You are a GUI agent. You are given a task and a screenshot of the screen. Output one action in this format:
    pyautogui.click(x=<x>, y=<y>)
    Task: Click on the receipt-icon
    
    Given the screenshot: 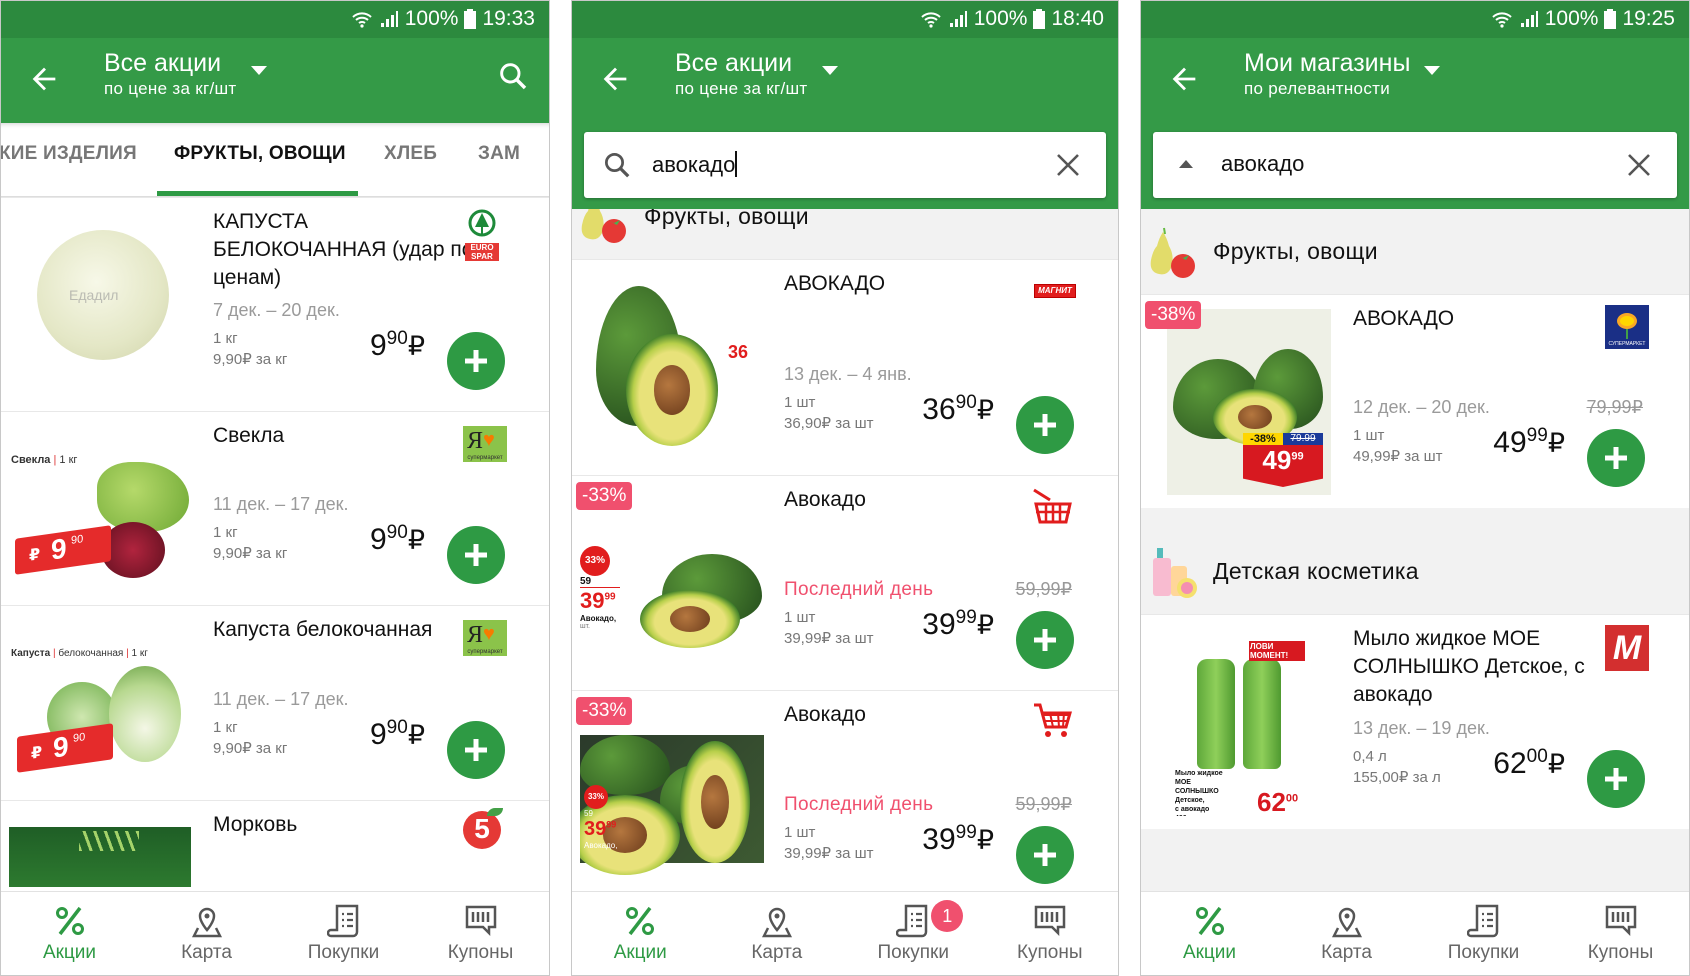 What is the action you would take?
    pyautogui.click(x=342, y=921)
    